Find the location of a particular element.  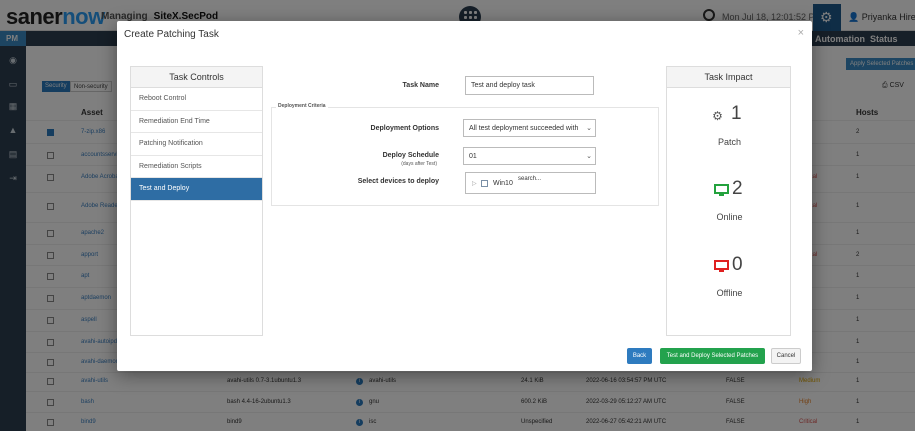

task-impact-heading: Task Impact is located at coordinates (728, 77).